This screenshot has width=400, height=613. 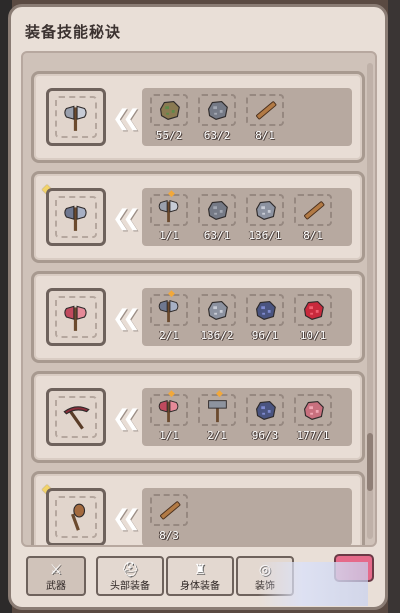 I want to click on helmet-tab-icon: ⛑, so click(x=130, y=570).